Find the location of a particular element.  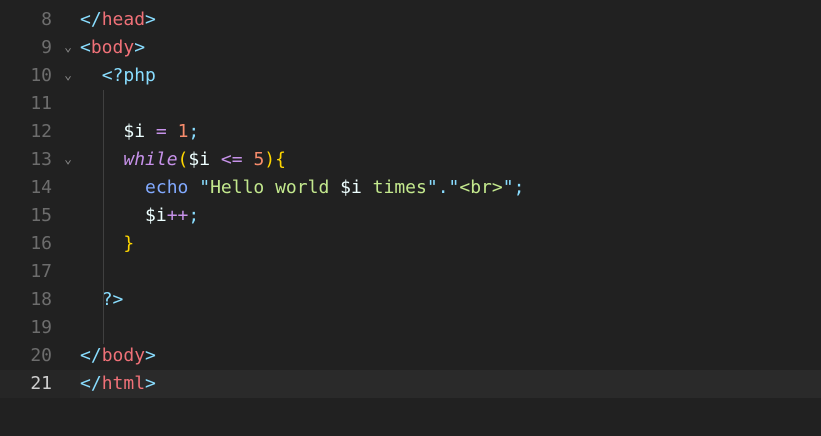

line-number: 8 is located at coordinates (46, 19).